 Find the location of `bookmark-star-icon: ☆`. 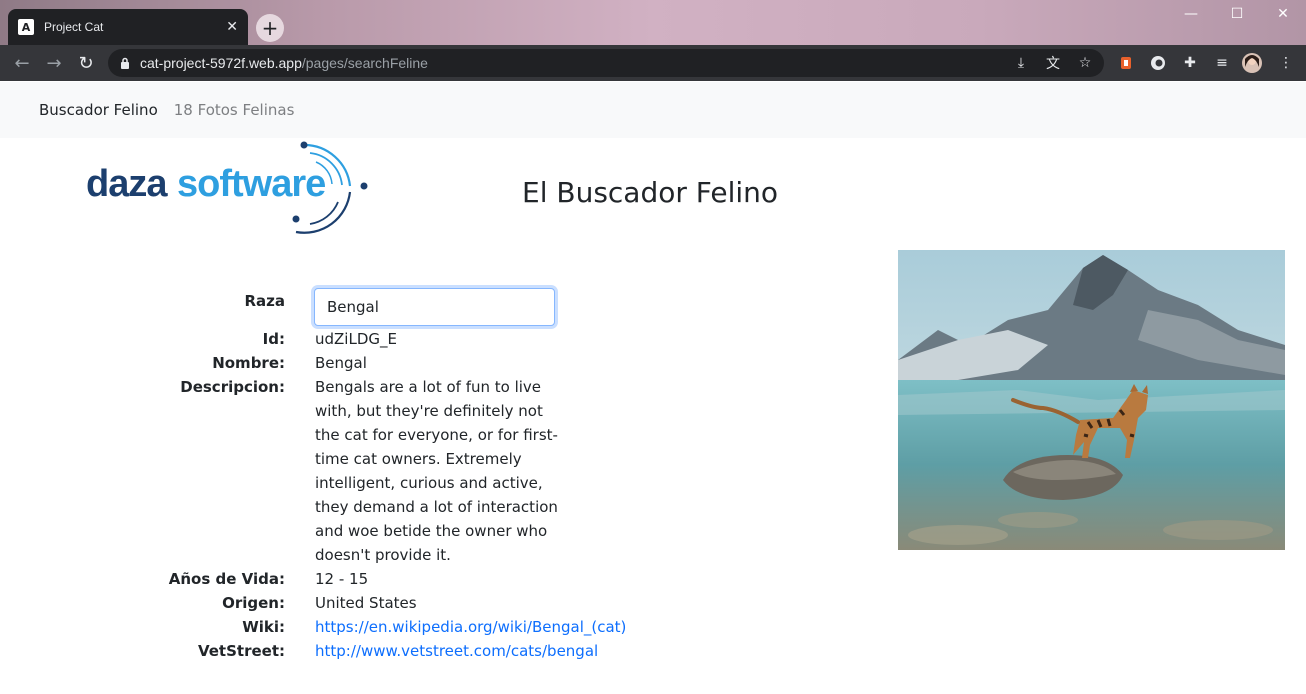

bookmark-star-icon: ☆ is located at coordinates (1085, 63).